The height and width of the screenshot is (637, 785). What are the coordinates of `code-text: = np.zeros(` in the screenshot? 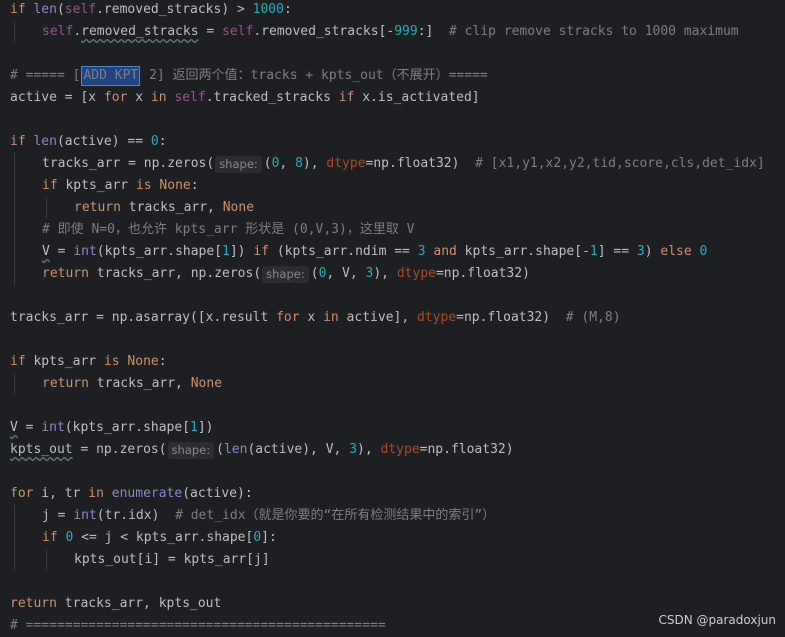 It's located at (119, 449).